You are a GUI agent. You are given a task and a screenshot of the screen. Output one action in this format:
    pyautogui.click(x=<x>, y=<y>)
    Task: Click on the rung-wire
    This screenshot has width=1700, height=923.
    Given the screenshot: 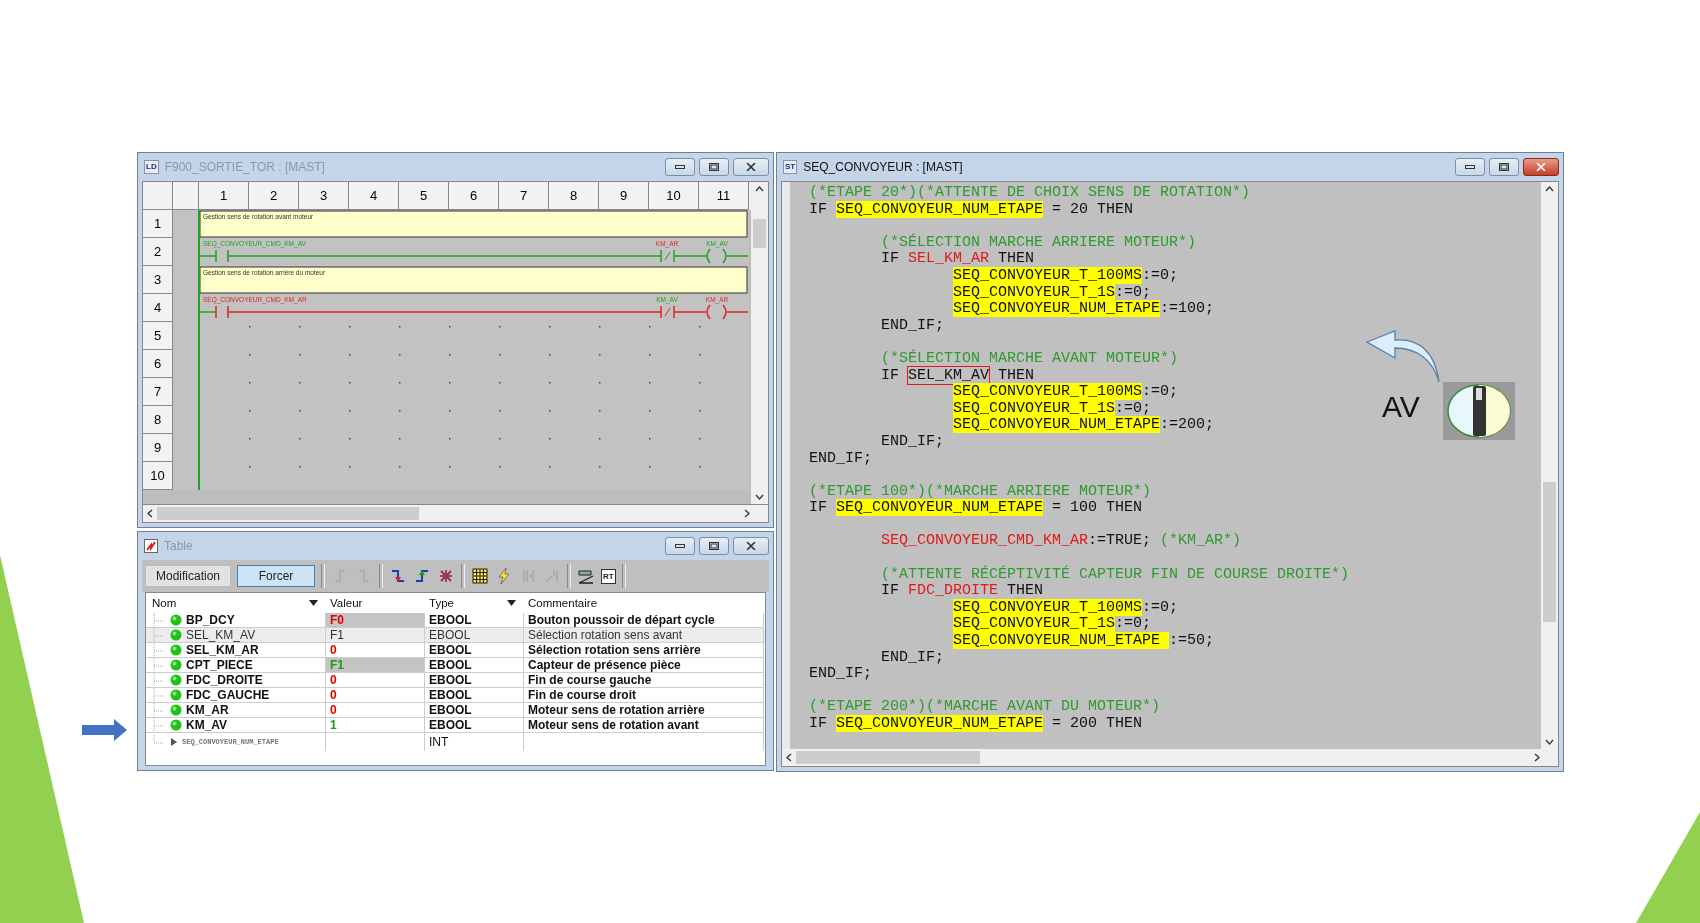 What is the action you would take?
    pyautogui.click(x=207, y=312)
    